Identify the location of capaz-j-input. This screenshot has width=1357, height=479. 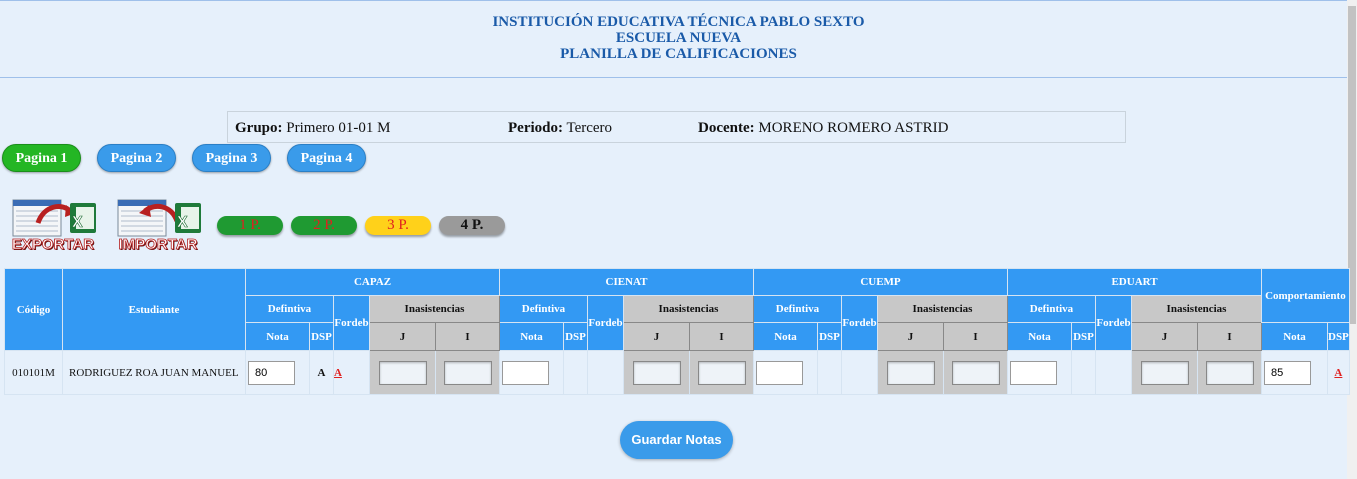
(402, 372).